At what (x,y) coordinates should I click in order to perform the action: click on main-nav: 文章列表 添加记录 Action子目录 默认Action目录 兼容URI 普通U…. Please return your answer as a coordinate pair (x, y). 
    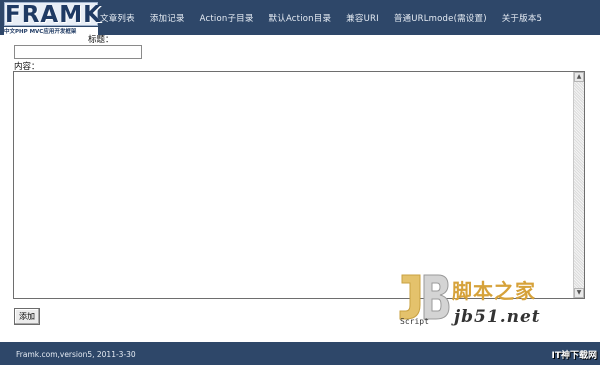
    Looking at the image, I should click on (328, 17).